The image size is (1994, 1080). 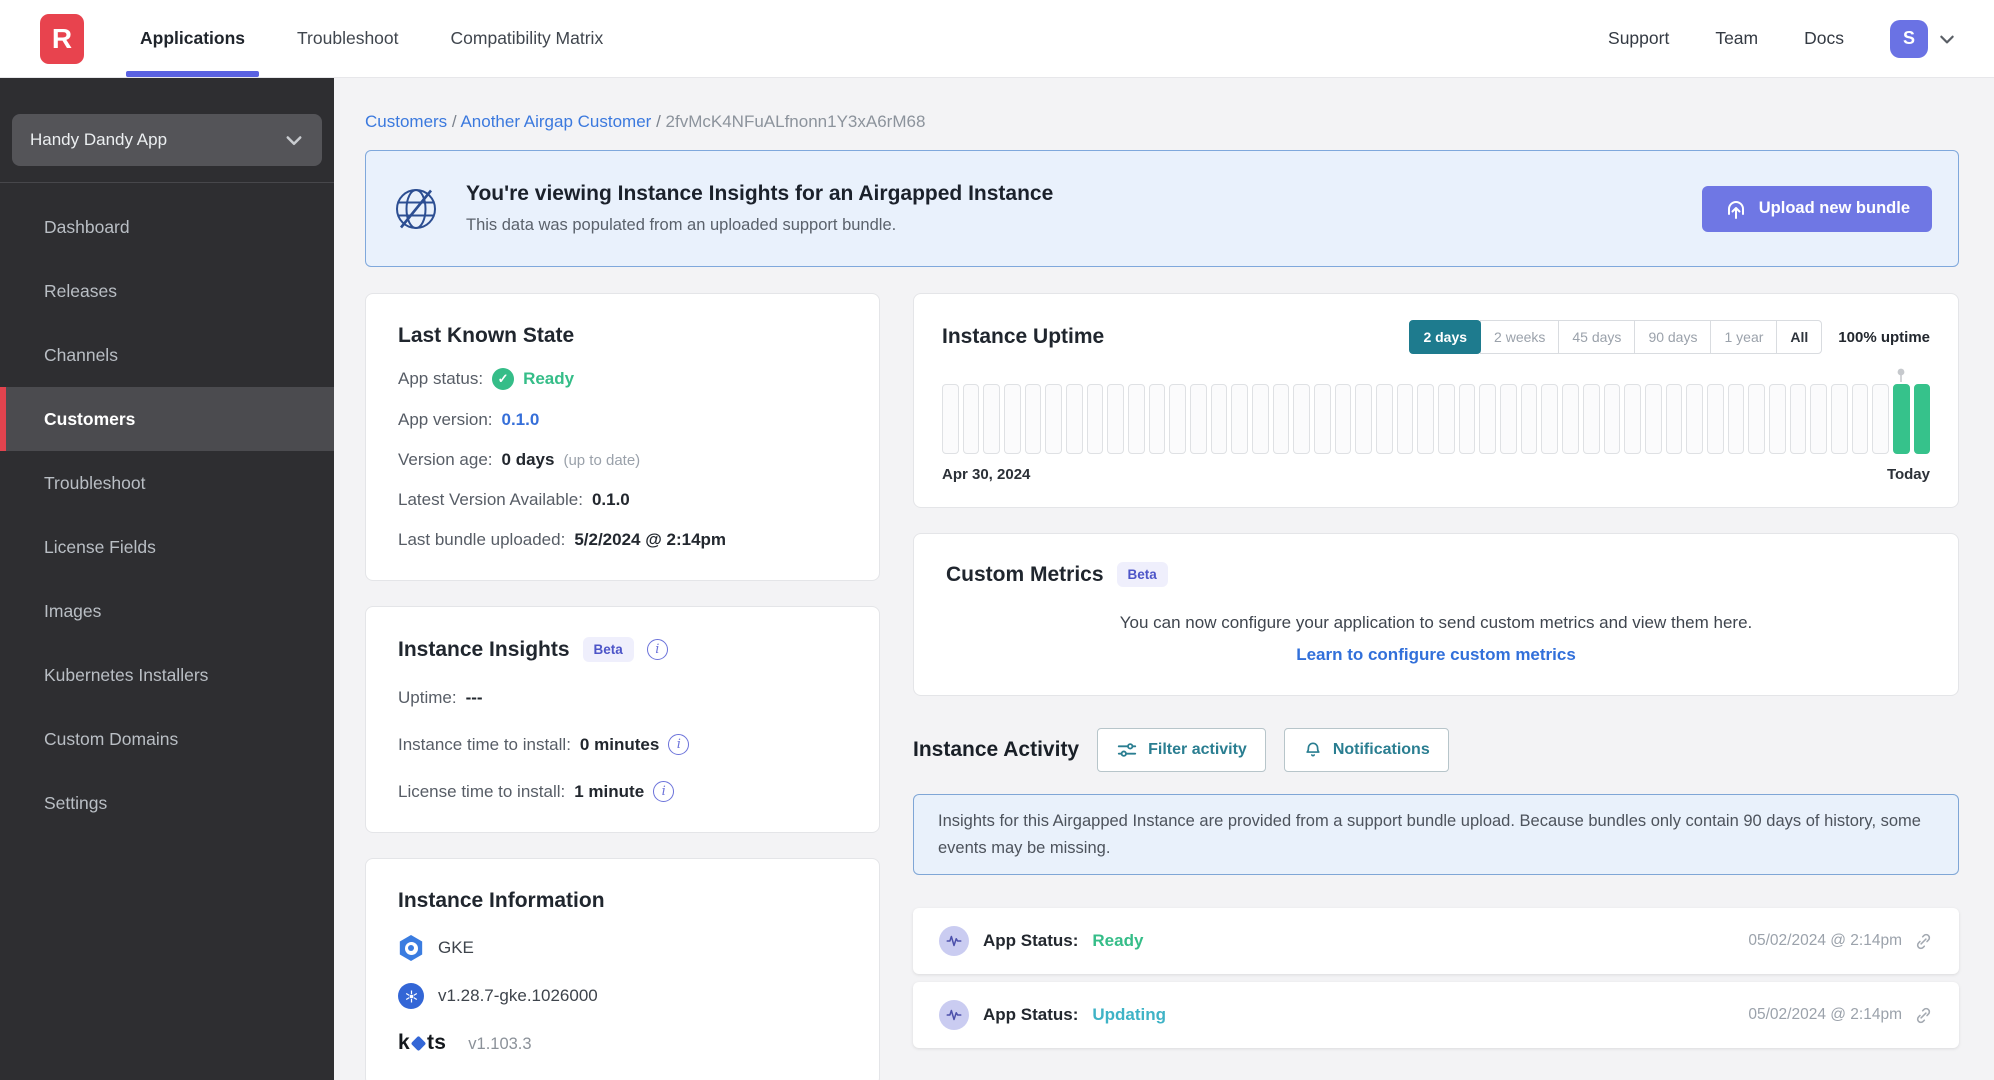 I want to click on sidebar-item-channels: Channels, so click(x=167, y=355).